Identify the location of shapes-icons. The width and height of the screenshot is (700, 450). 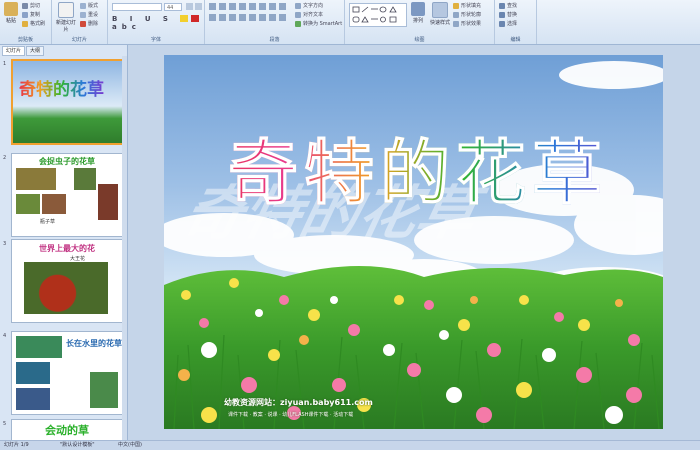
(374, 14).